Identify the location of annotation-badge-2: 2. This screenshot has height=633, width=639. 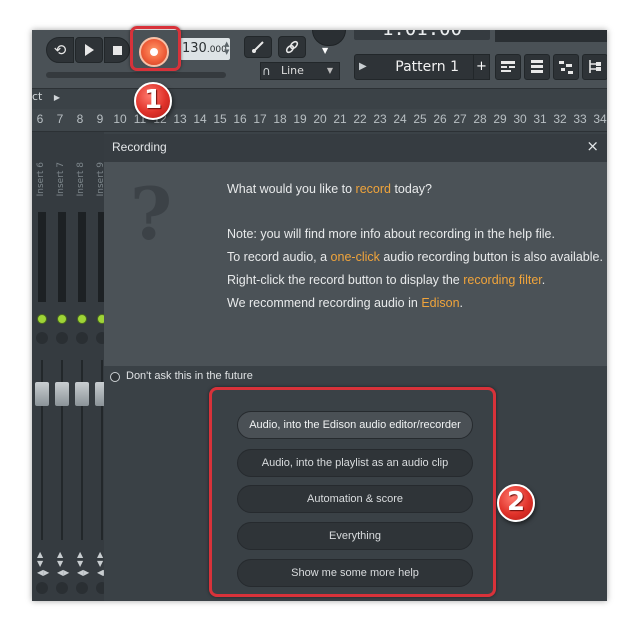
(516, 503).